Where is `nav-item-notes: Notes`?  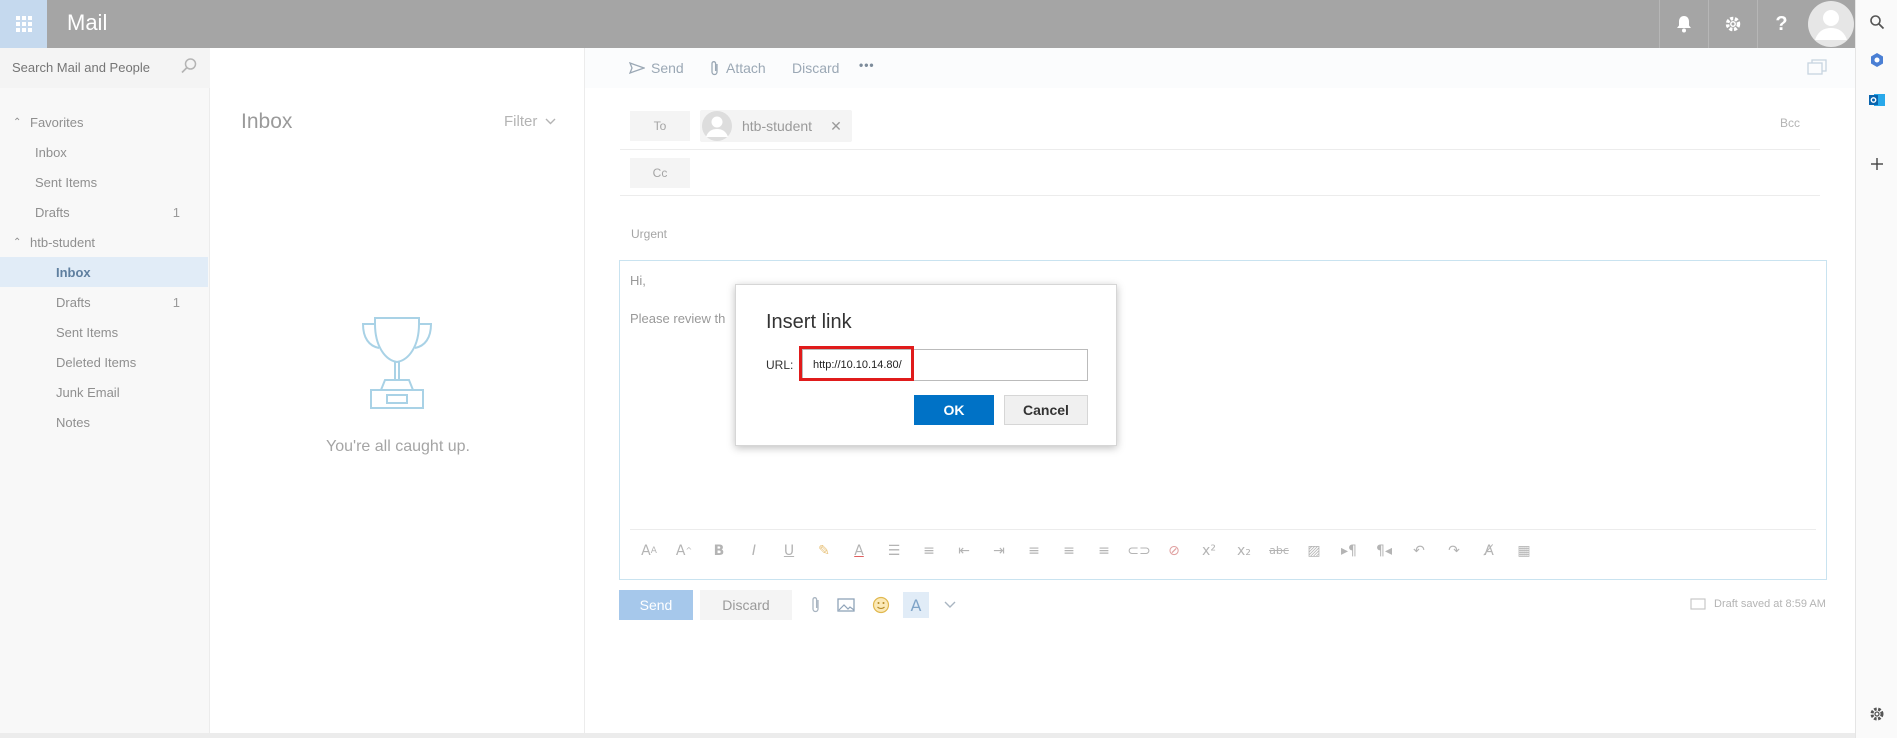
nav-item-notes: Notes is located at coordinates (104, 422).